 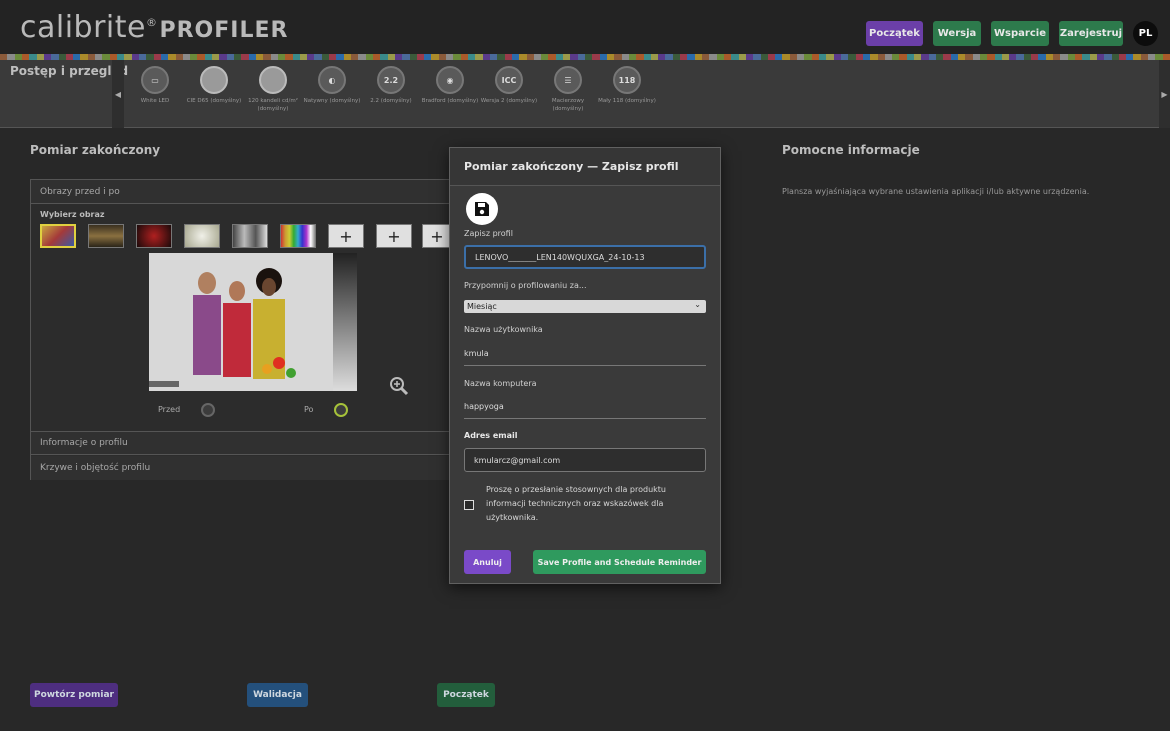 I want to click on computer-name-field: happyoga, so click(x=585, y=410).